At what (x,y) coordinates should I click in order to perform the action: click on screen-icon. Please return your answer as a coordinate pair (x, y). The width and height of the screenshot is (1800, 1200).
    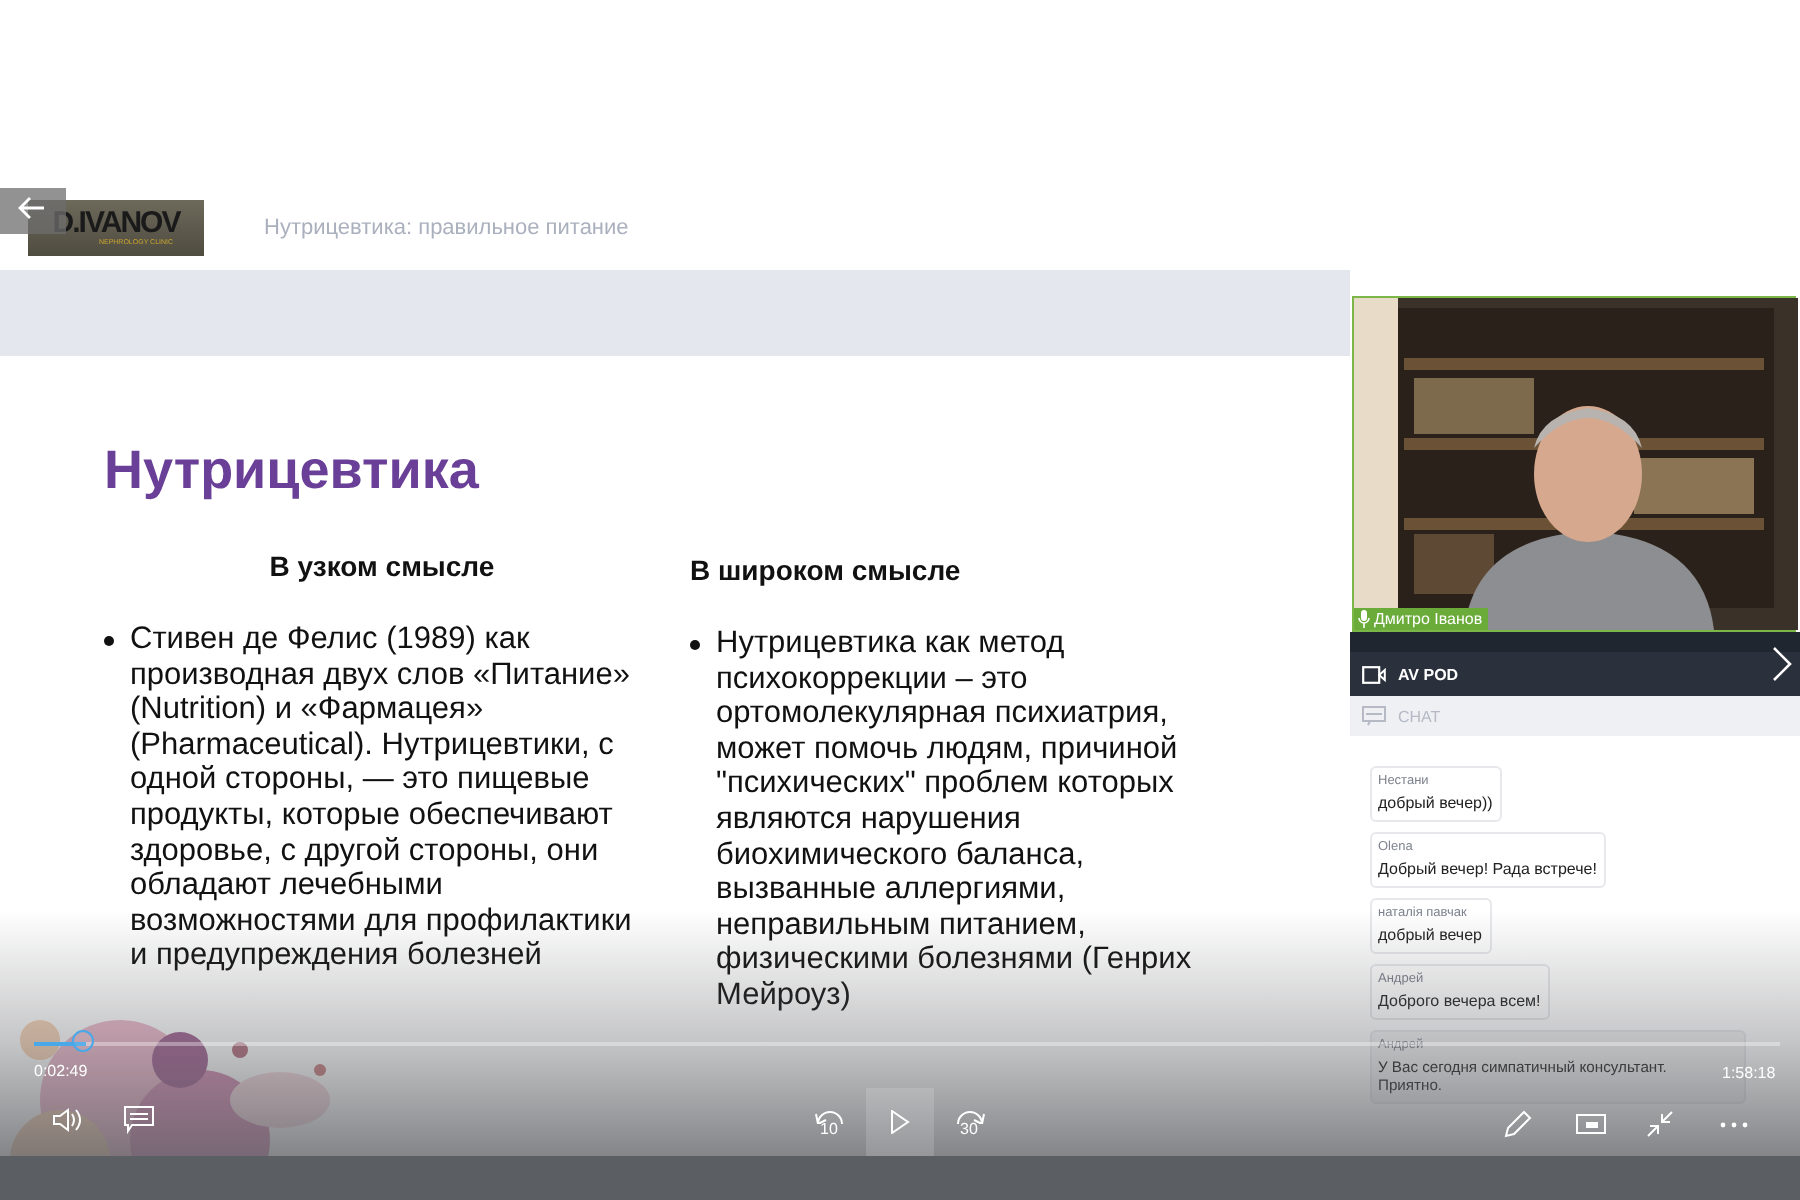
    Looking at the image, I should click on (1591, 1124).